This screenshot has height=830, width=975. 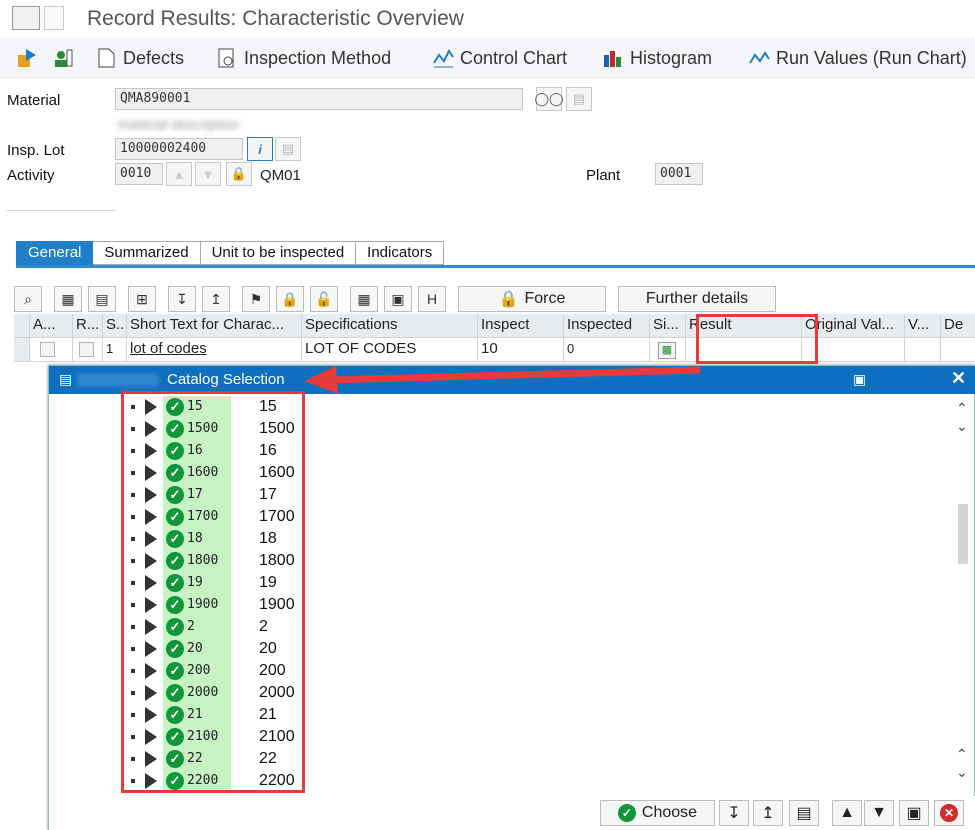 What do you see at coordinates (521, 350) in the screenshot?
I see `inspect-cell: 10` at bounding box center [521, 350].